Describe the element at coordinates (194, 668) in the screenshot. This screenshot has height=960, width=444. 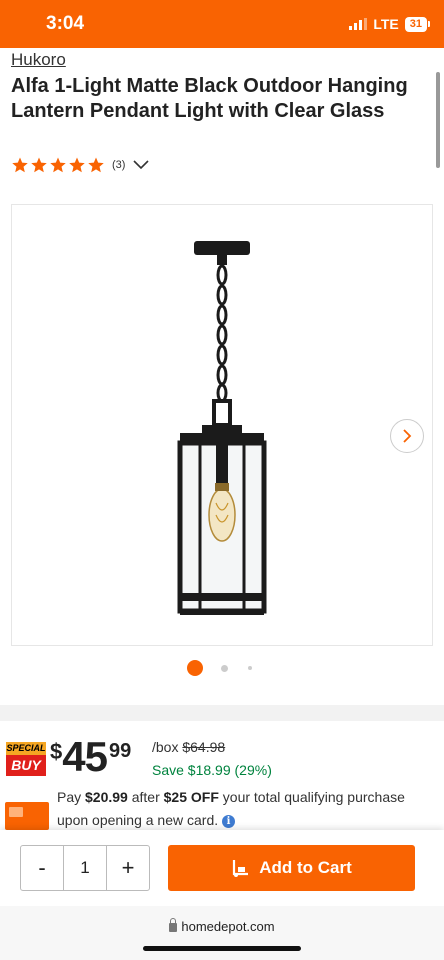
I see `gallery-dot-active` at that location.